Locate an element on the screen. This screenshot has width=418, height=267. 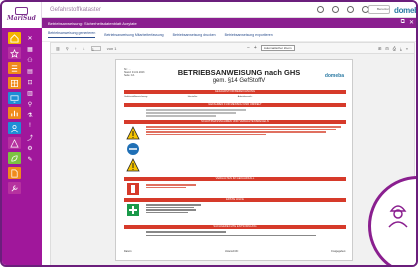
zoom-out-icon: − is located at coordinates (248, 48).